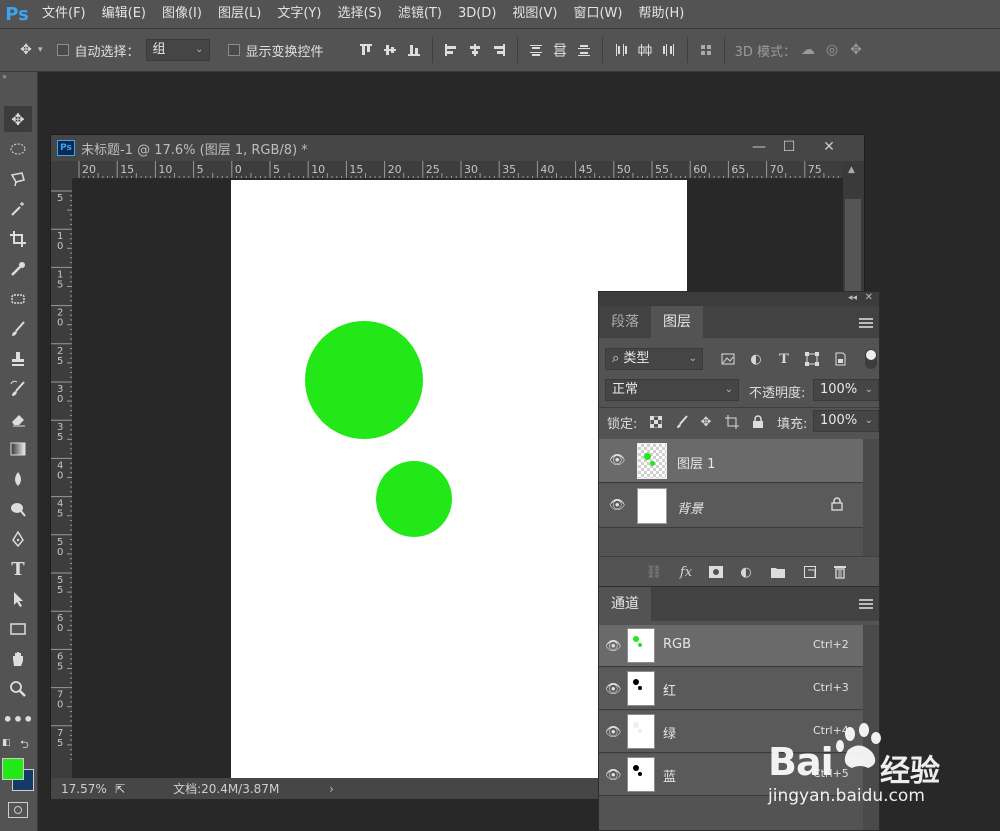 This screenshot has height=831, width=1000. Describe the element at coordinates (18, 149) in the screenshot. I see `marquee-tool-icon` at that location.